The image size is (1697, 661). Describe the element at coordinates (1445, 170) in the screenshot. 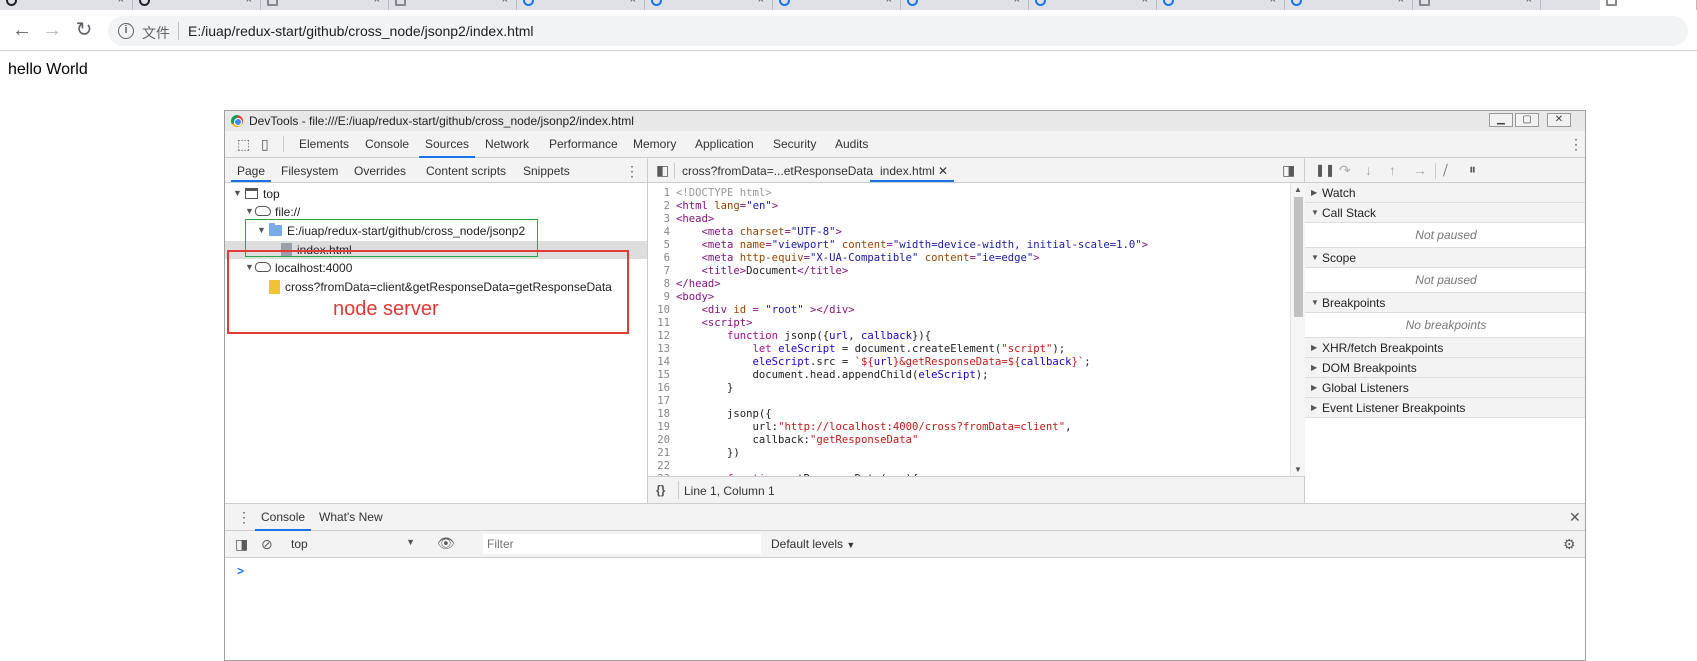

I see `deactivate-breakpoints-icon: ⧸` at that location.